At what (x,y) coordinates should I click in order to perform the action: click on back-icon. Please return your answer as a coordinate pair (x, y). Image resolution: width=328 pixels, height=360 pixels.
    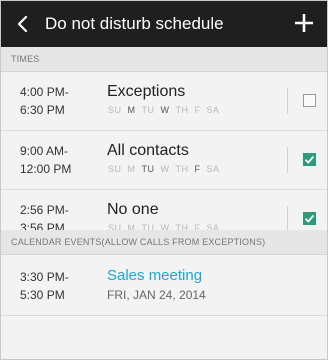
    Looking at the image, I should click on (24, 24).